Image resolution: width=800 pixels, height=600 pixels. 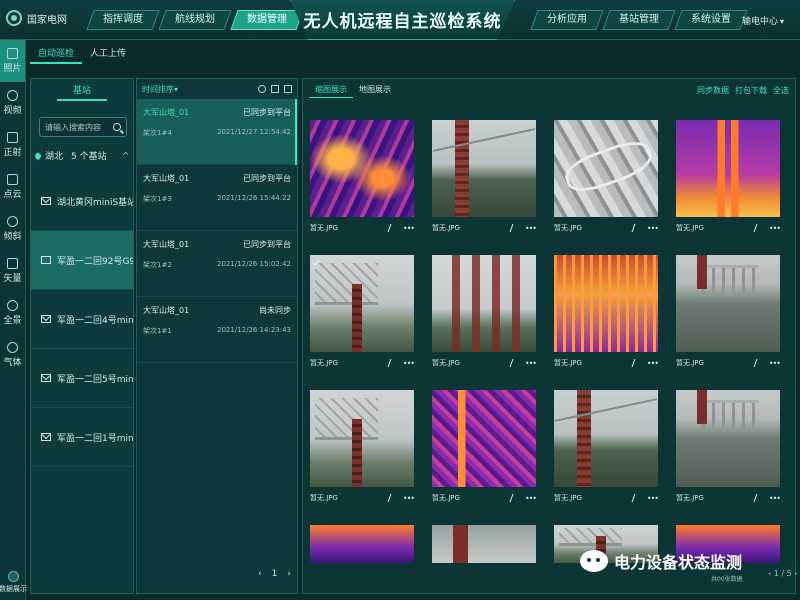 What do you see at coordinates (12, 103) in the screenshot?
I see `rail-item-video: 视频` at bounding box center [12, 103].